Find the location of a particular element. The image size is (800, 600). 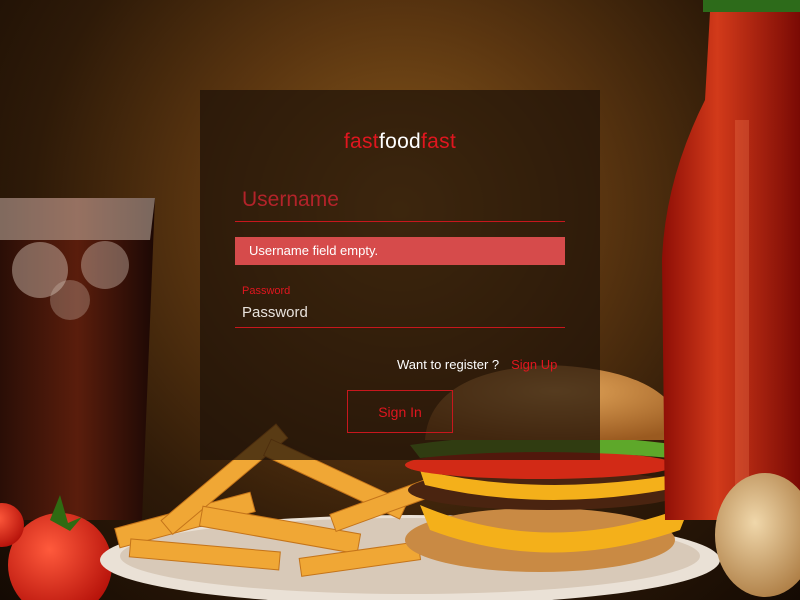

username-input is located at coordinates (400, 200).